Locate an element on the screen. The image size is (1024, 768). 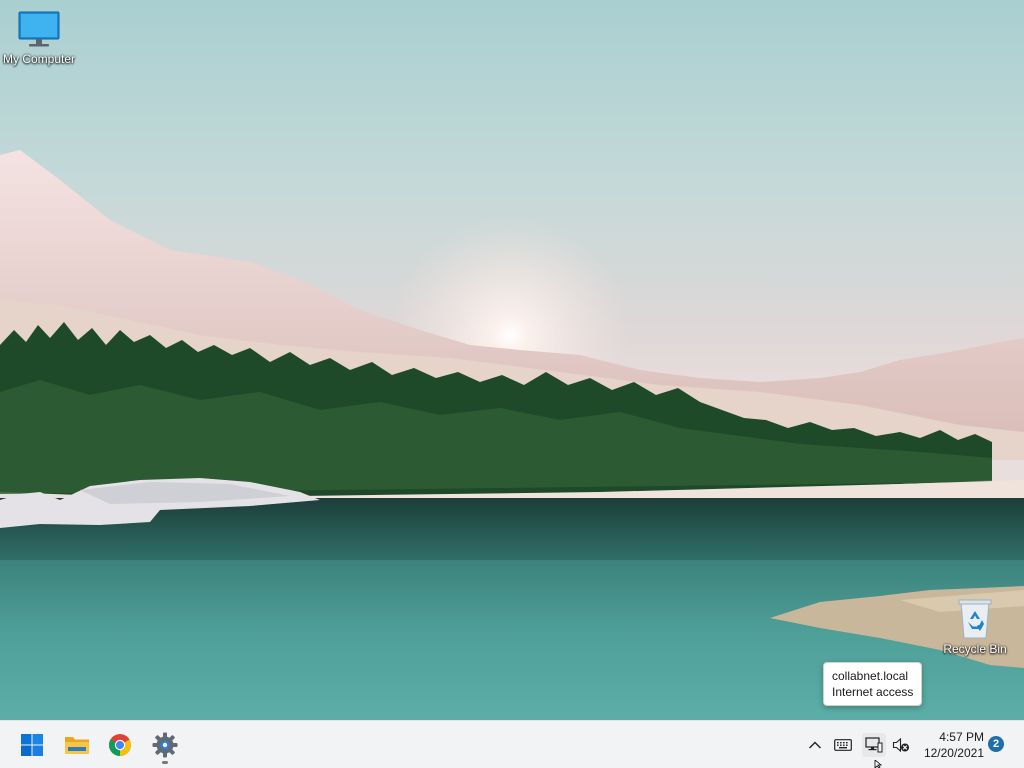
network-tray-button is located at coordinates (874, 745).